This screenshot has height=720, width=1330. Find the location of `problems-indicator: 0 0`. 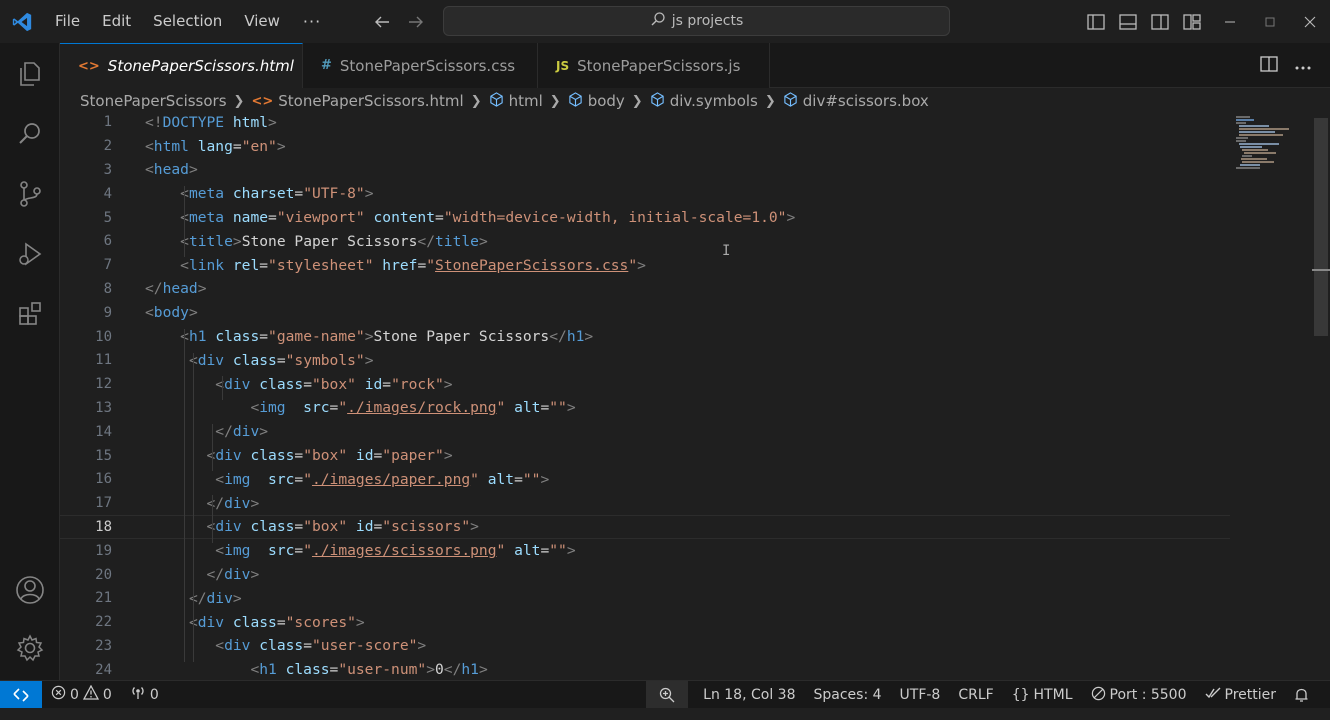

problems-indicator: 0 0 is located at coordinates (81, 695).